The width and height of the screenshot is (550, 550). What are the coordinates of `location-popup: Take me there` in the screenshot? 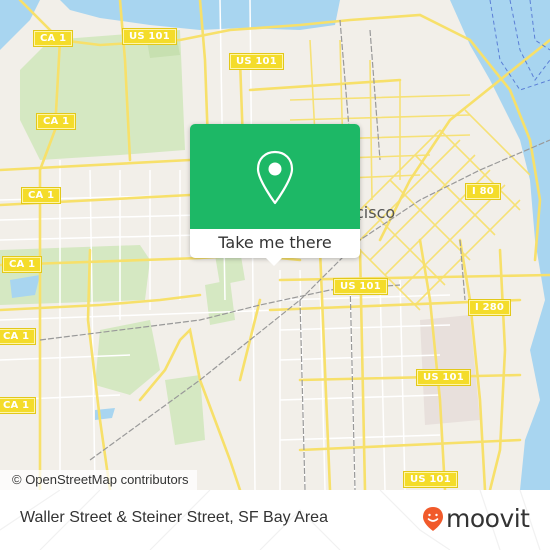 It's located at (275, 195).